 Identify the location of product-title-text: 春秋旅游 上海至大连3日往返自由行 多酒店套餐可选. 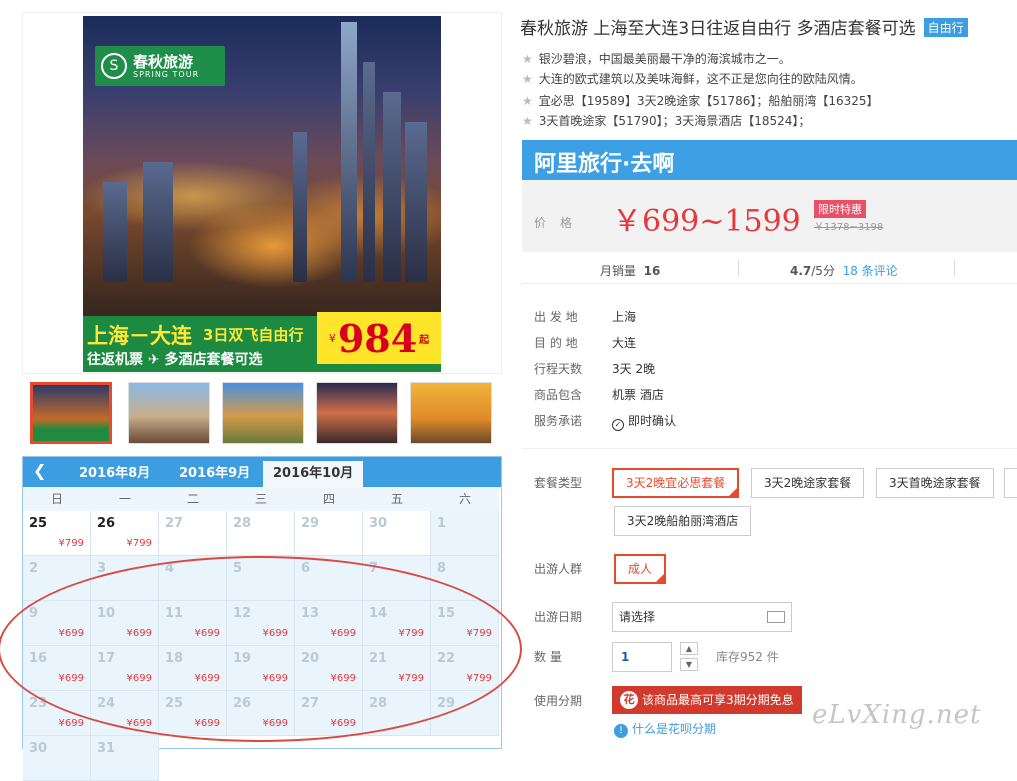
(718, 29).